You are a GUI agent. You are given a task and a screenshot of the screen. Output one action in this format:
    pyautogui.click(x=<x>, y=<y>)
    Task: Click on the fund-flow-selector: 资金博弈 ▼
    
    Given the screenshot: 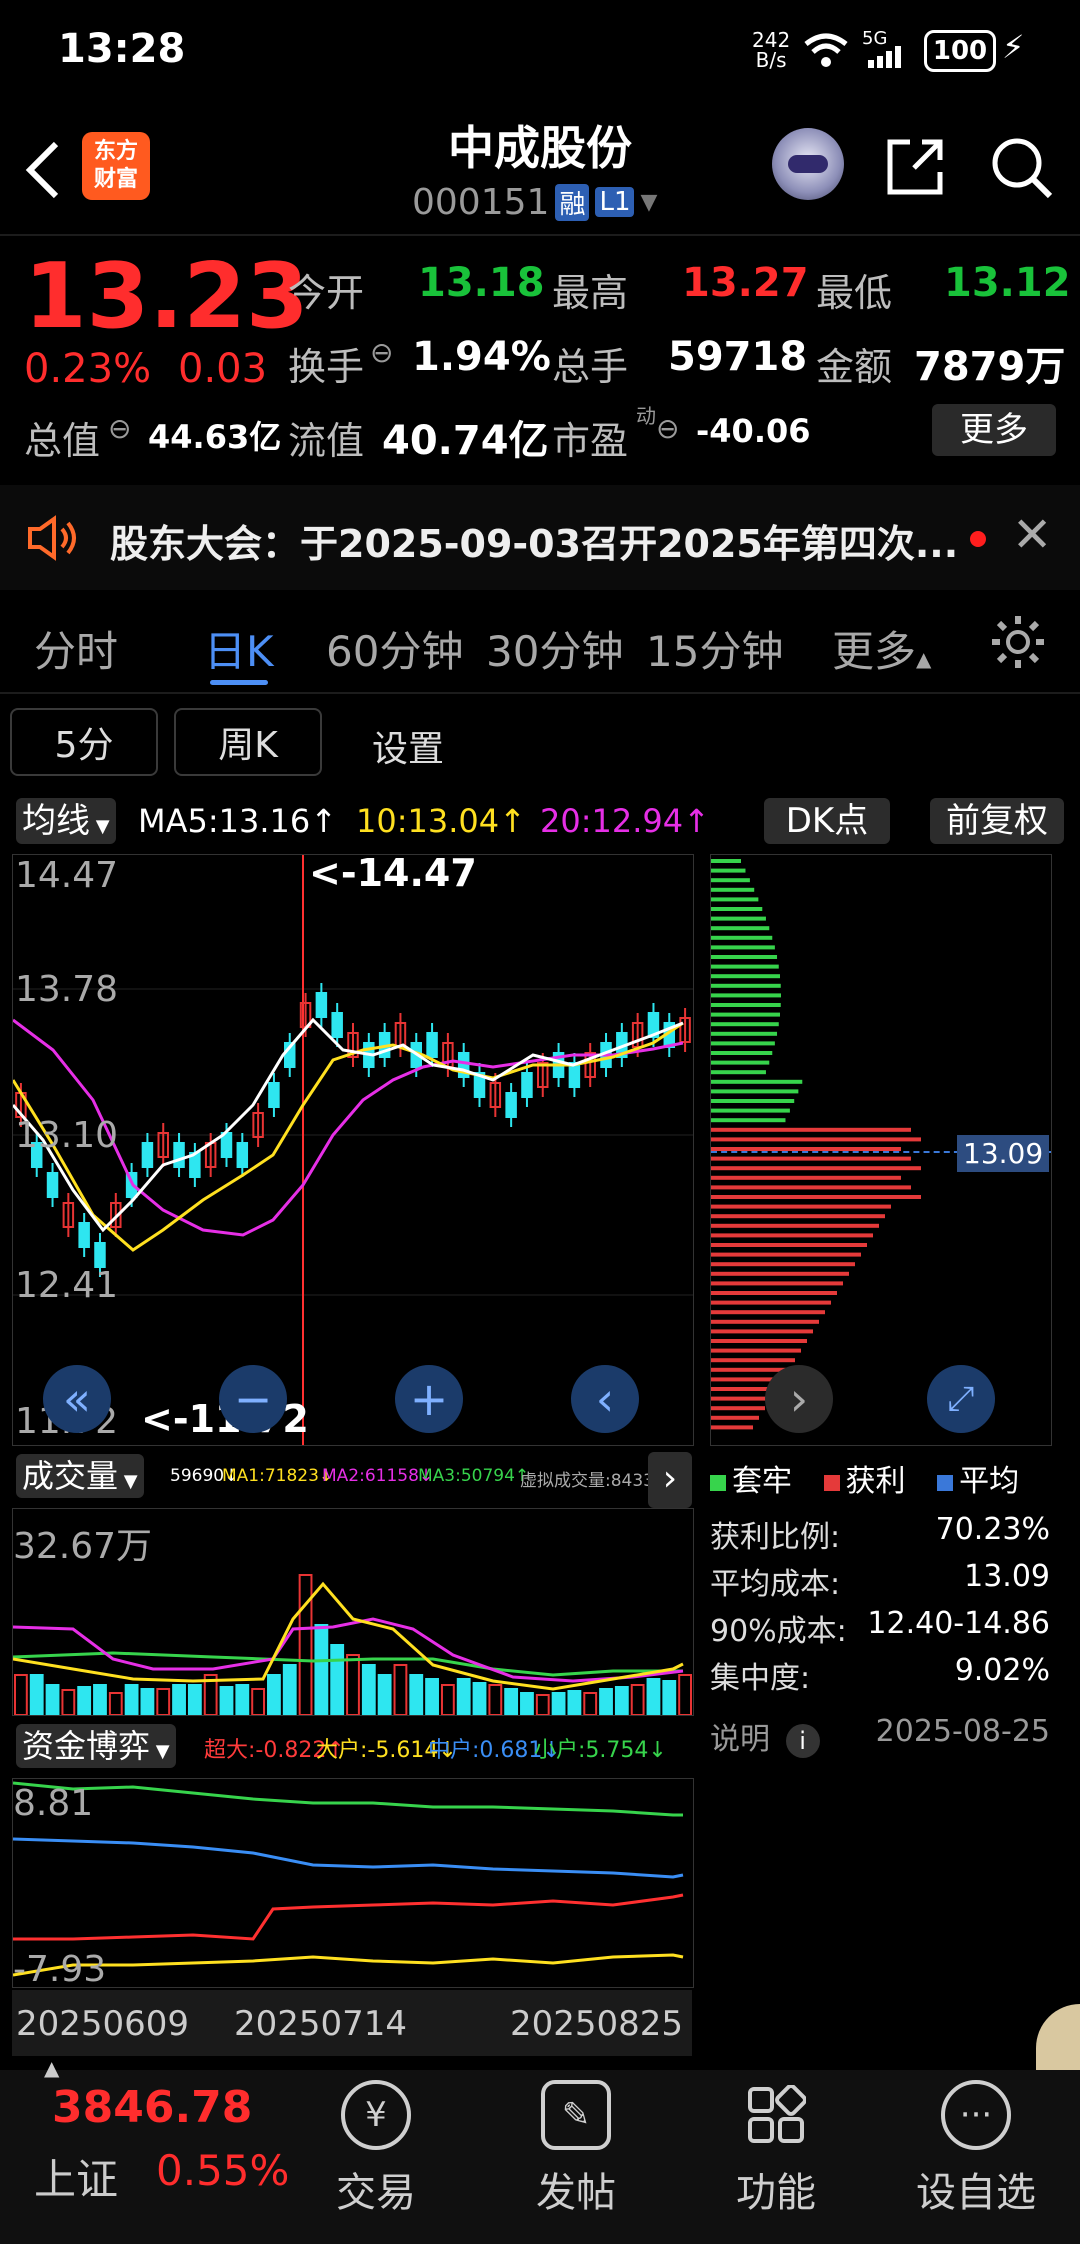 What is the action you would take?
    pyautogui.click(x=96, y=1746)
    